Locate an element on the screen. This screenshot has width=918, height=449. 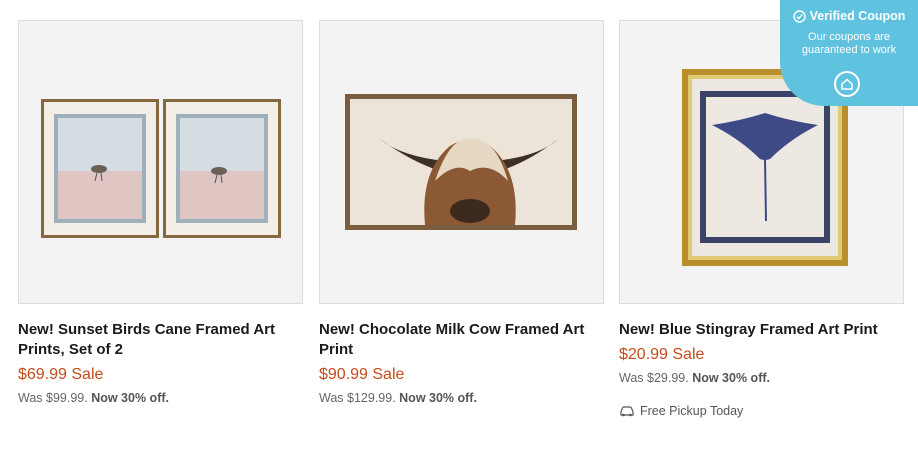
sale-price: $20.99 Sale is located at coordinates (662, 354).